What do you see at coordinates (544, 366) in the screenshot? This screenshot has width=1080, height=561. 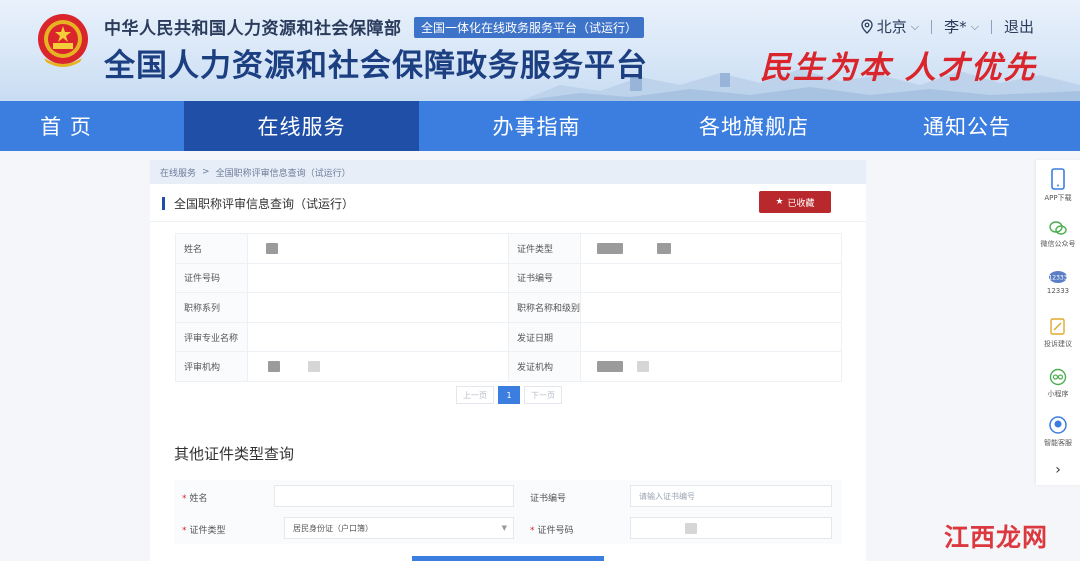 I see `label-issuing-org: 发证机构` at bounding box center [544, 366].